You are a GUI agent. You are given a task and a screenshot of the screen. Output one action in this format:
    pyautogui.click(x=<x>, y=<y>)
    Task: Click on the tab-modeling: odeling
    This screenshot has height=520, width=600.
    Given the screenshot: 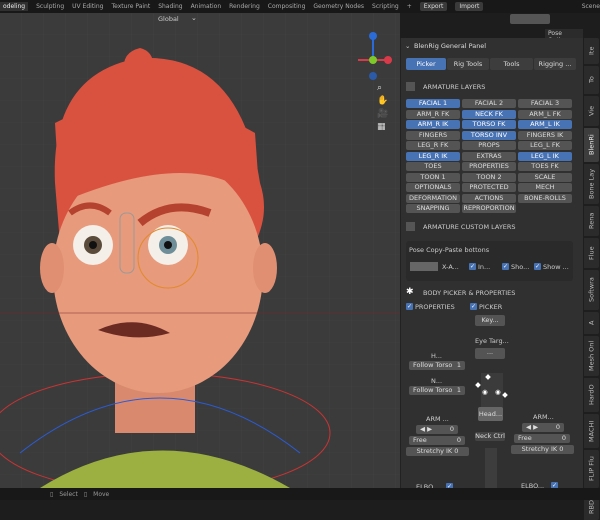 What is the action you would take?
    pyautogui.click(x=14, y=6)
    